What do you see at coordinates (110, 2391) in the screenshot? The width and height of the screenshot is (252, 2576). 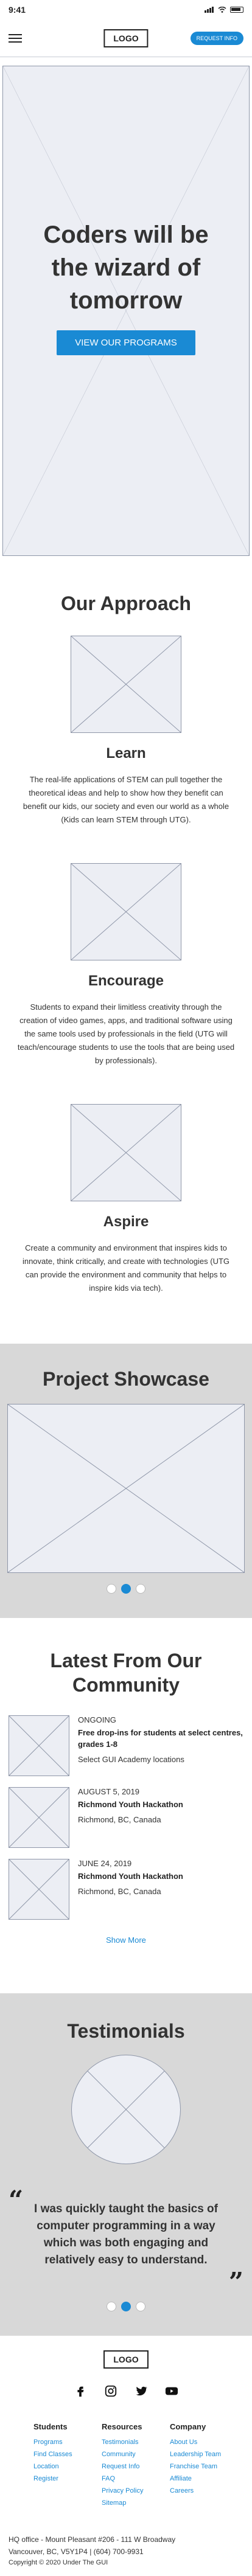 I see `instagram-icon` at bounding box center [110, 2391].